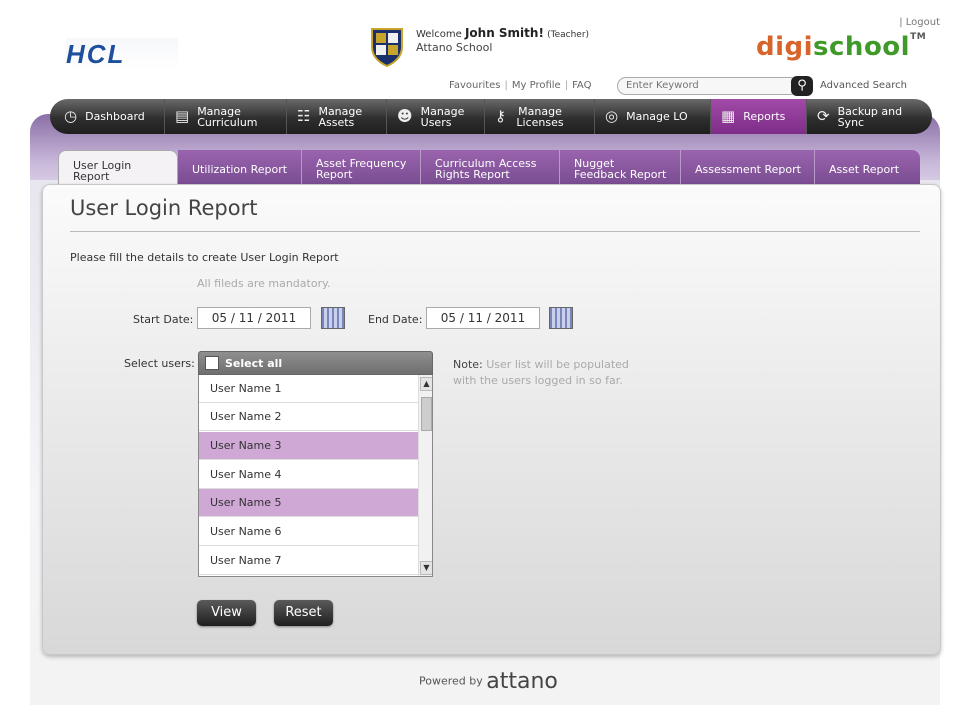 The height and width of the screenshot is (720, 960). What do you see at coordinates (568, 35) in the screenshot?
I see `user-role: (Teacher)` at bounding box center [568, 35].